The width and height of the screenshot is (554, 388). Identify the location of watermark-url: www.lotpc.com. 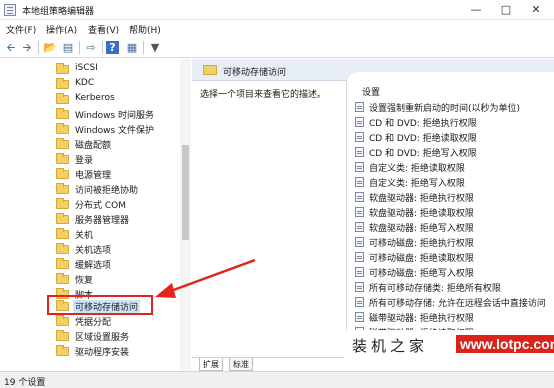
(505, 344).